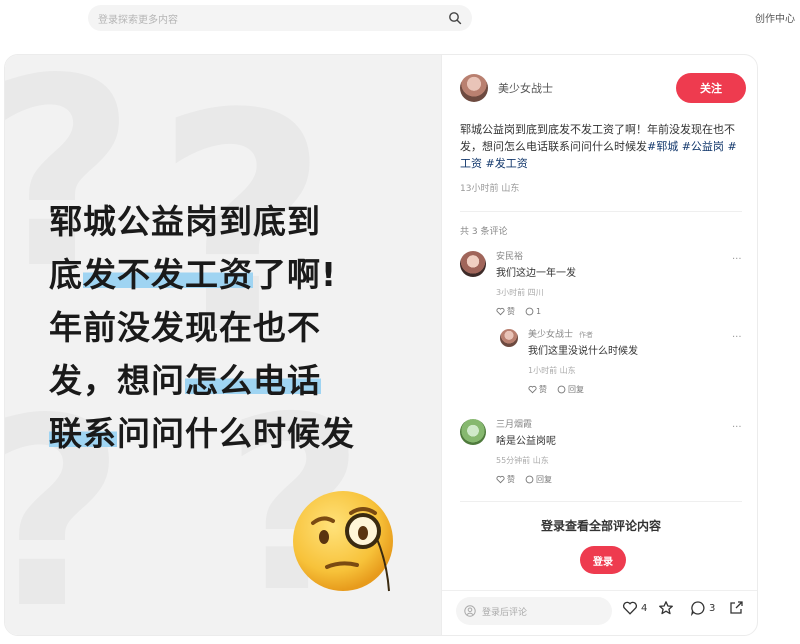  I want to click on search-bar: 登录探索更多内容, so click(280, 18).